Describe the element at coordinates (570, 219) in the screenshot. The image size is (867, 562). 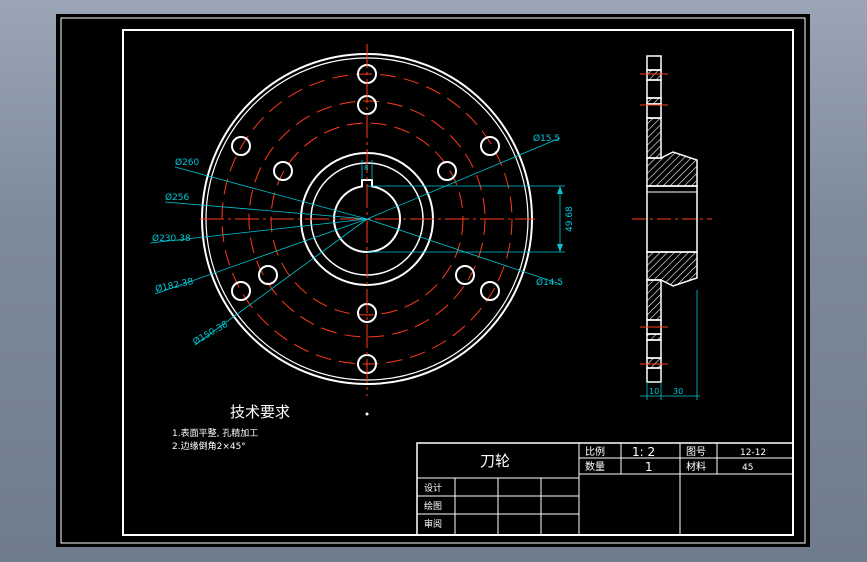
I see `dim-label-49: 49.68` at that location.